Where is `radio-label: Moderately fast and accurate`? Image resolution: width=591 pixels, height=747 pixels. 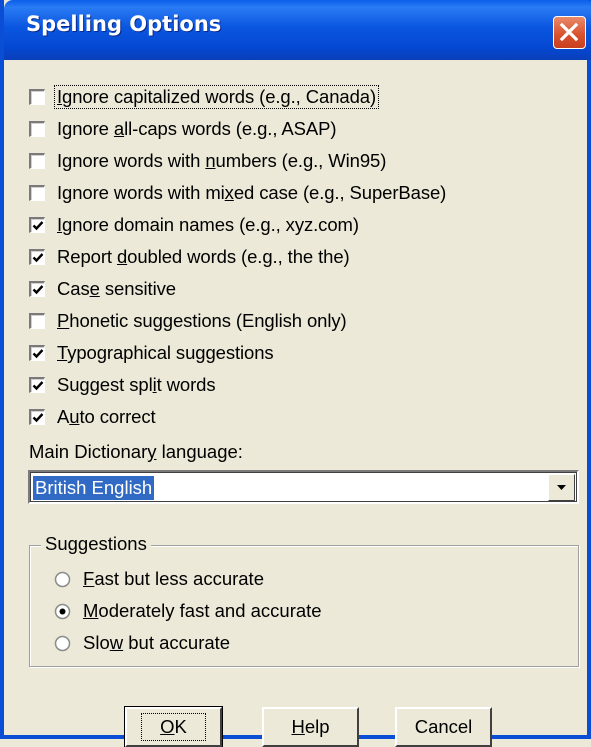
radio-label: Moderately fast and accurate is located at coordinates (202, 610).